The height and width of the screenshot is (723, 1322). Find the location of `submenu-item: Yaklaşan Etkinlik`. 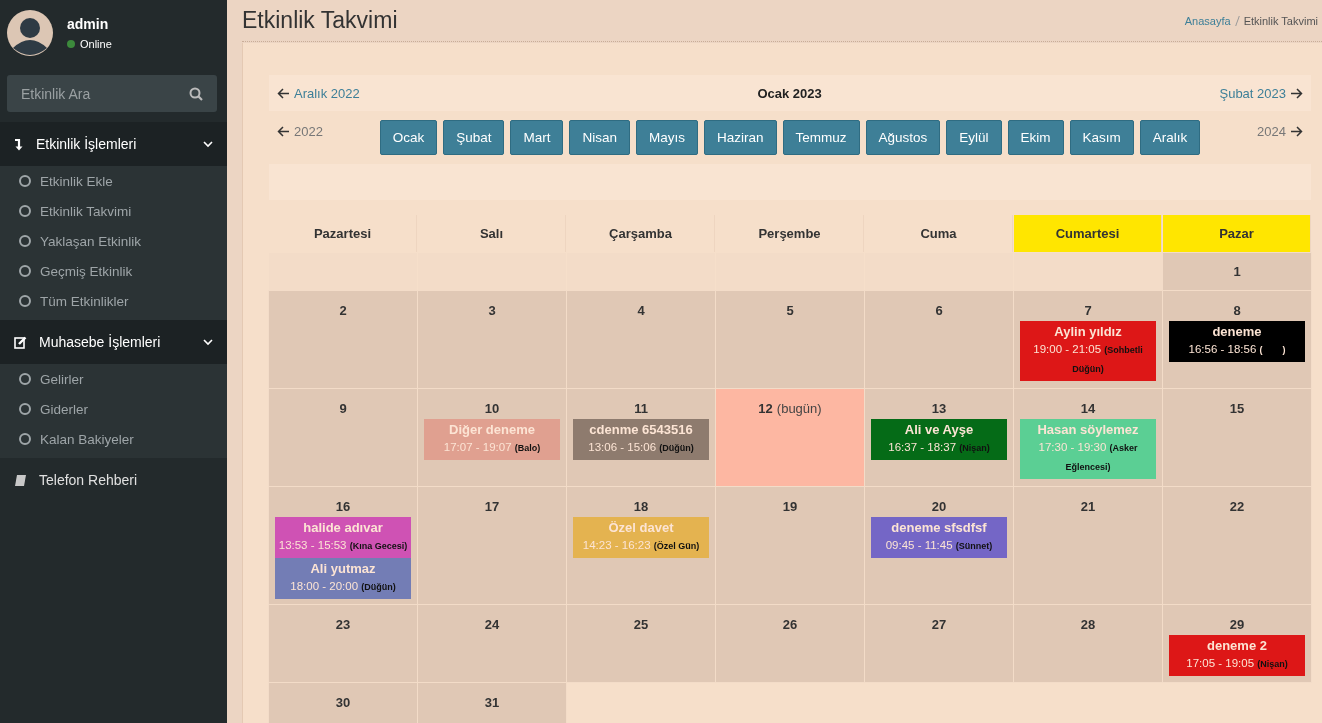

submenu-item: Yaklaşan Etkinlik is located at coordinates (113, 241).